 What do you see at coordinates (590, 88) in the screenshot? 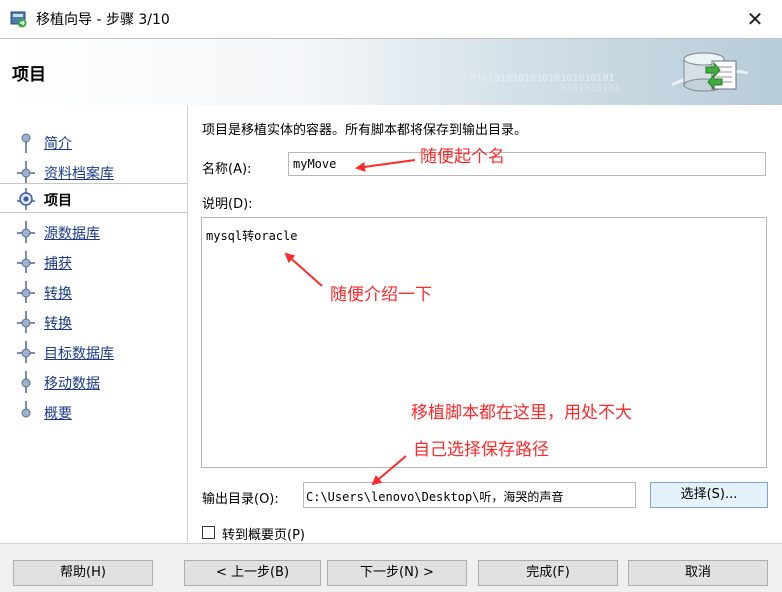
I see `binary-decoration-2: 0101010101` at bounding box center [590, 88].